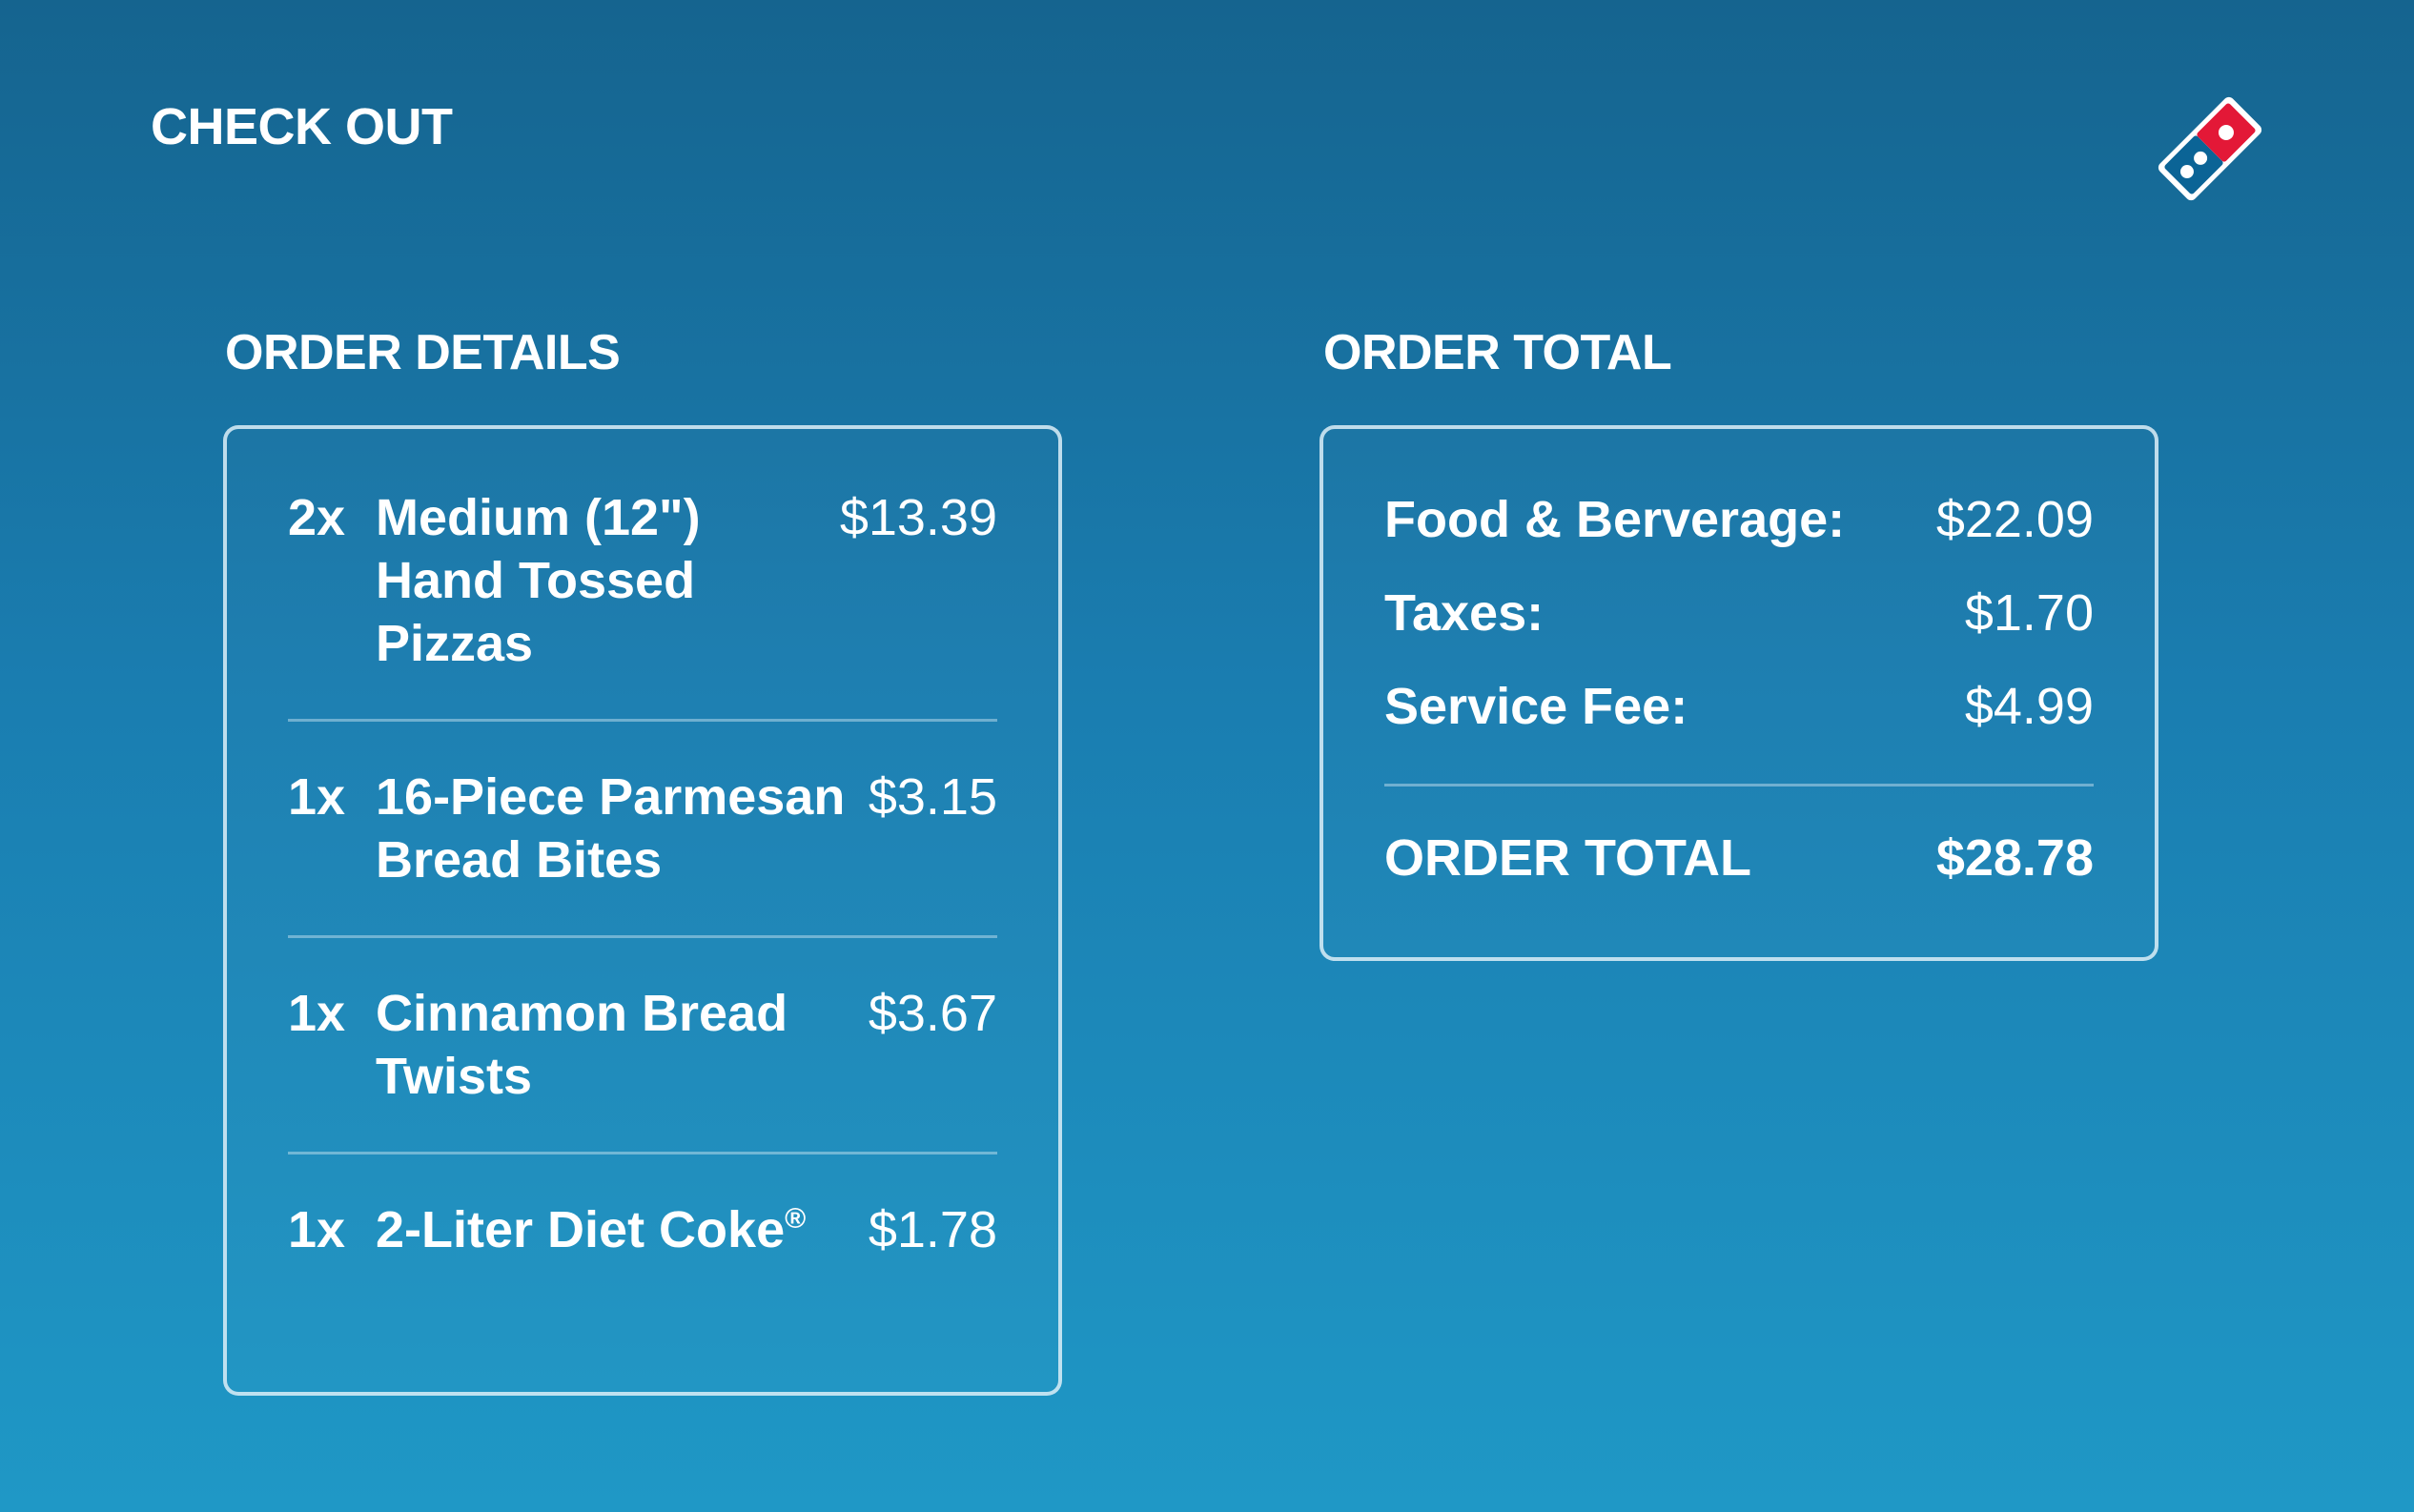 The image size is (2414, 1512). What do you see at coordinates (918, 517) in the screenshot?
I see `item-price: $13.39` at bounding box center [918, 517].